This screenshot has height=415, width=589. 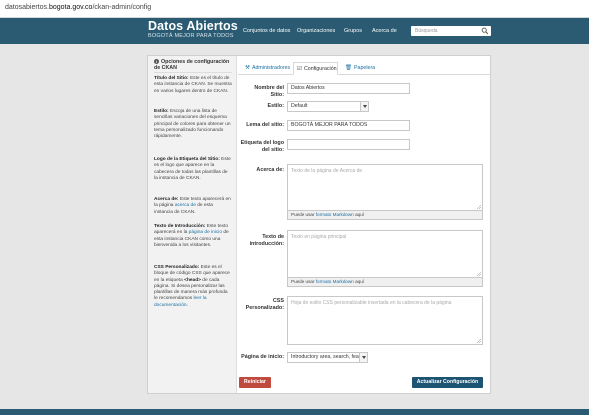 What do you see at coordinates (294, 412) in the screenshot?
I see `footer-bar` at bounding box center [294, 412].